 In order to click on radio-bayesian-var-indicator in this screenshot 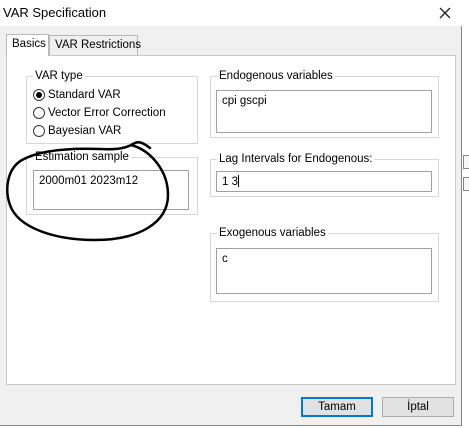, I will do `click(39, 131)`.